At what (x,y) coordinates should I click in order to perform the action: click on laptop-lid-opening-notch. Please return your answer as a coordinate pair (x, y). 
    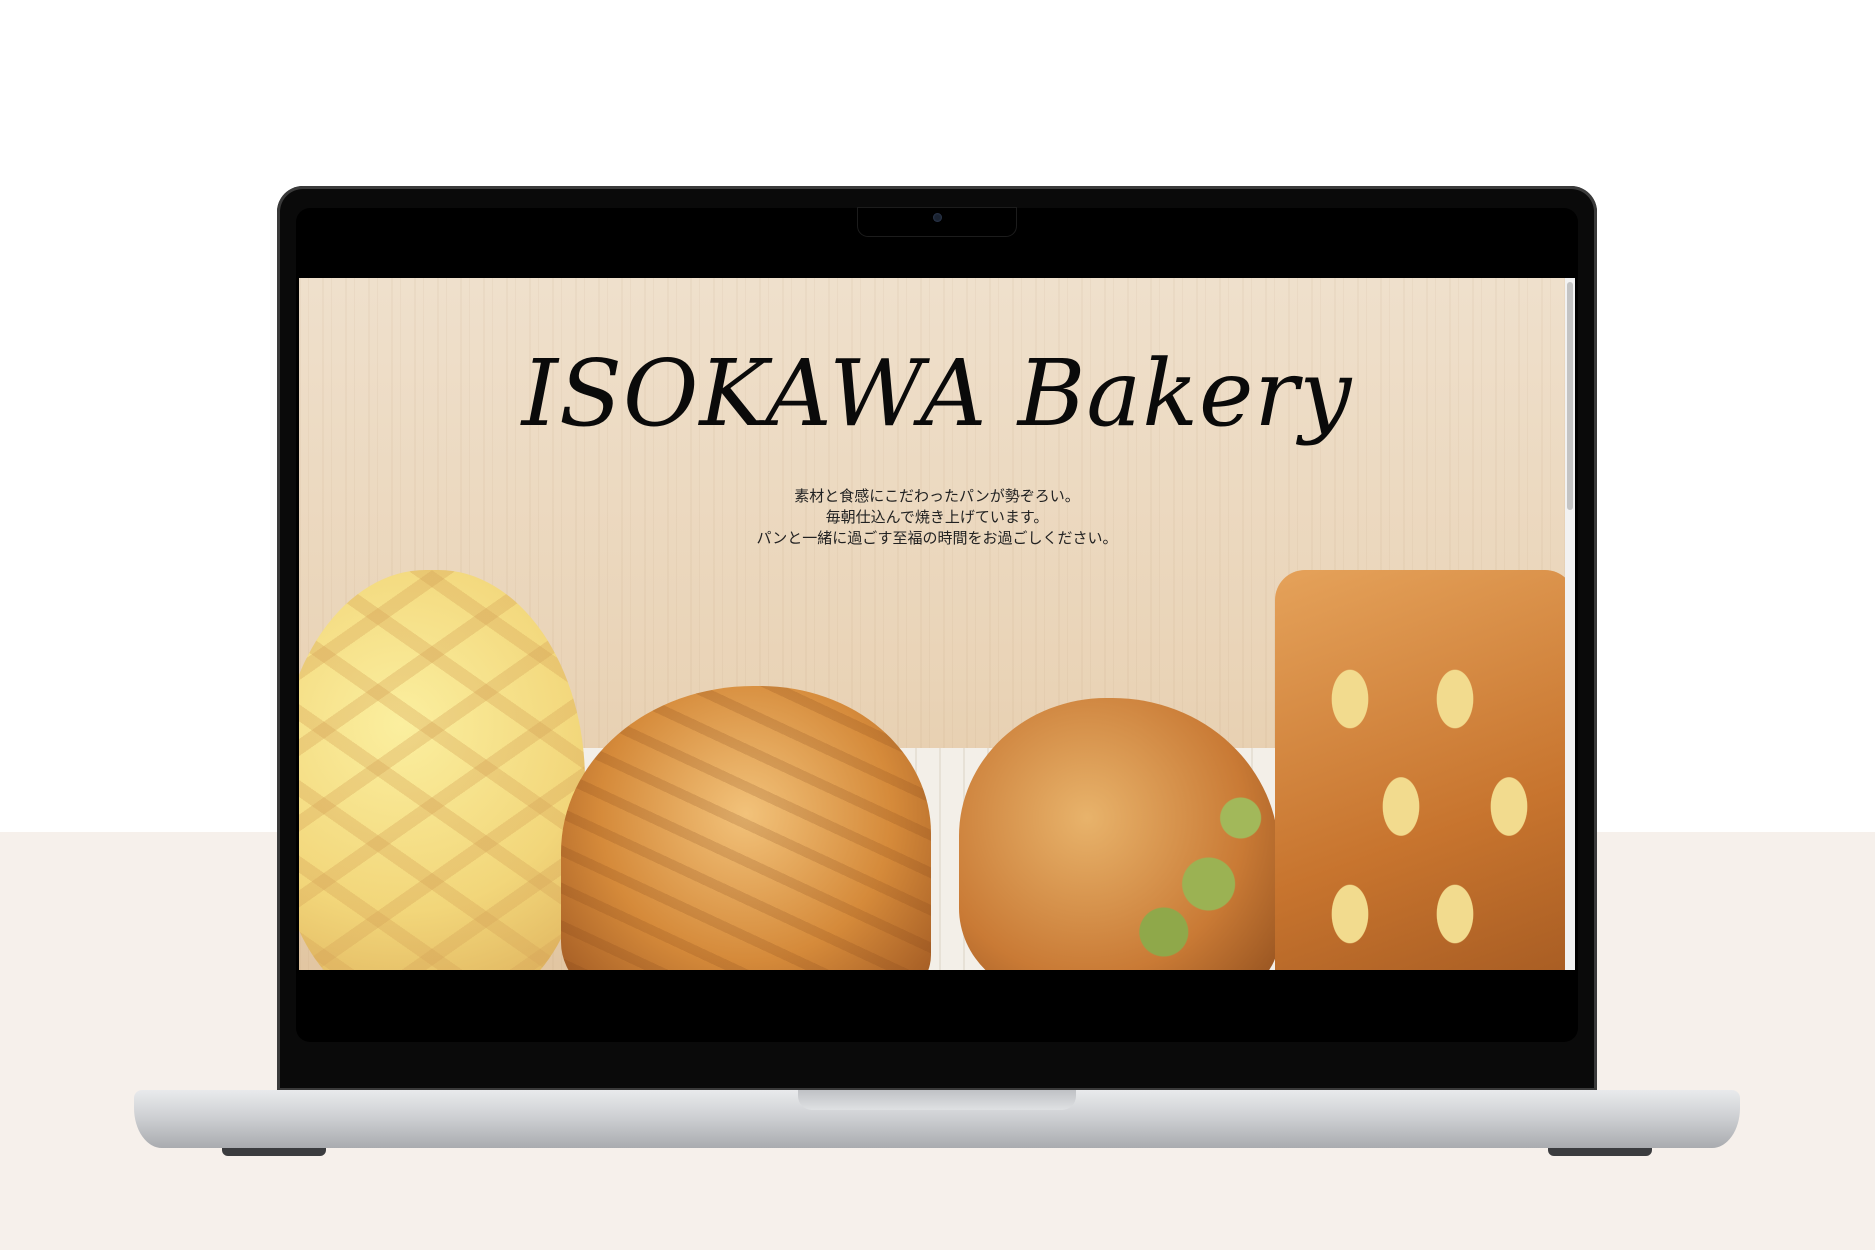
    Looking at the image, I should click on (937, 1100).